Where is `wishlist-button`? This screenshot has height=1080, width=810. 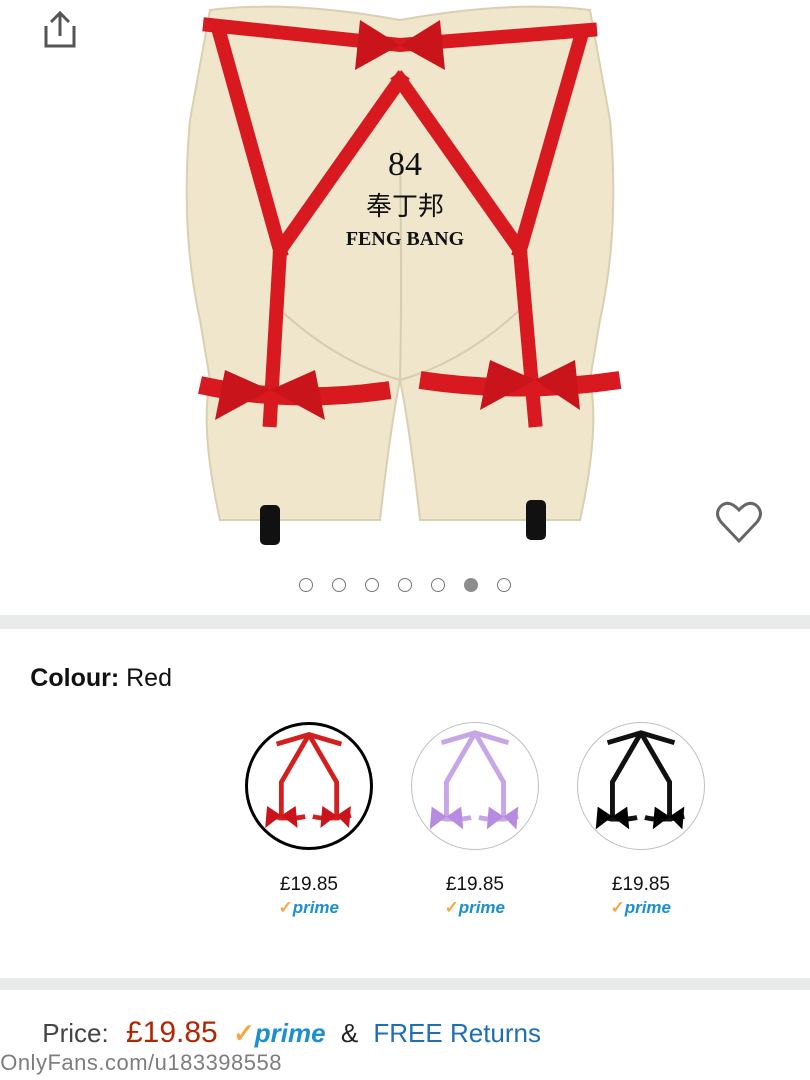
wishlist-button is located at coordinates (739, 523).